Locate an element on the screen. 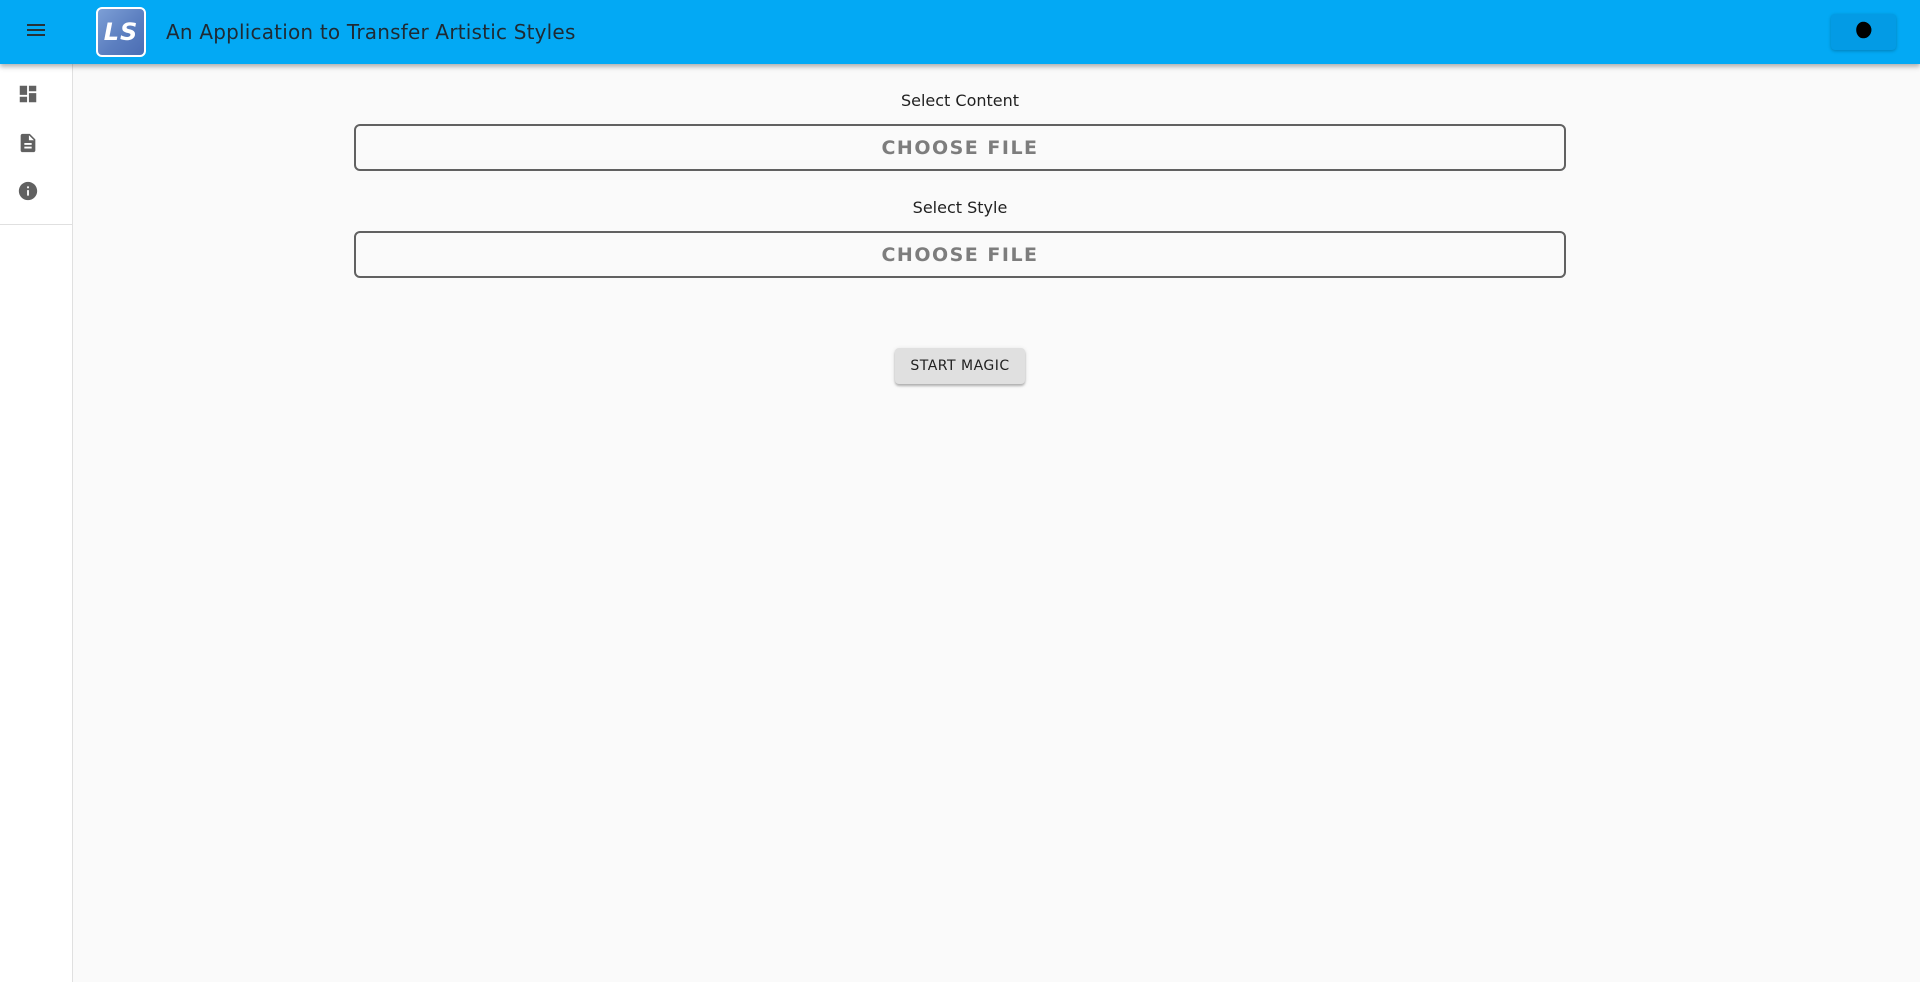 The image size is (1920, 982). start-magic-button: START MAGIC is located at coordinates (960, 366).